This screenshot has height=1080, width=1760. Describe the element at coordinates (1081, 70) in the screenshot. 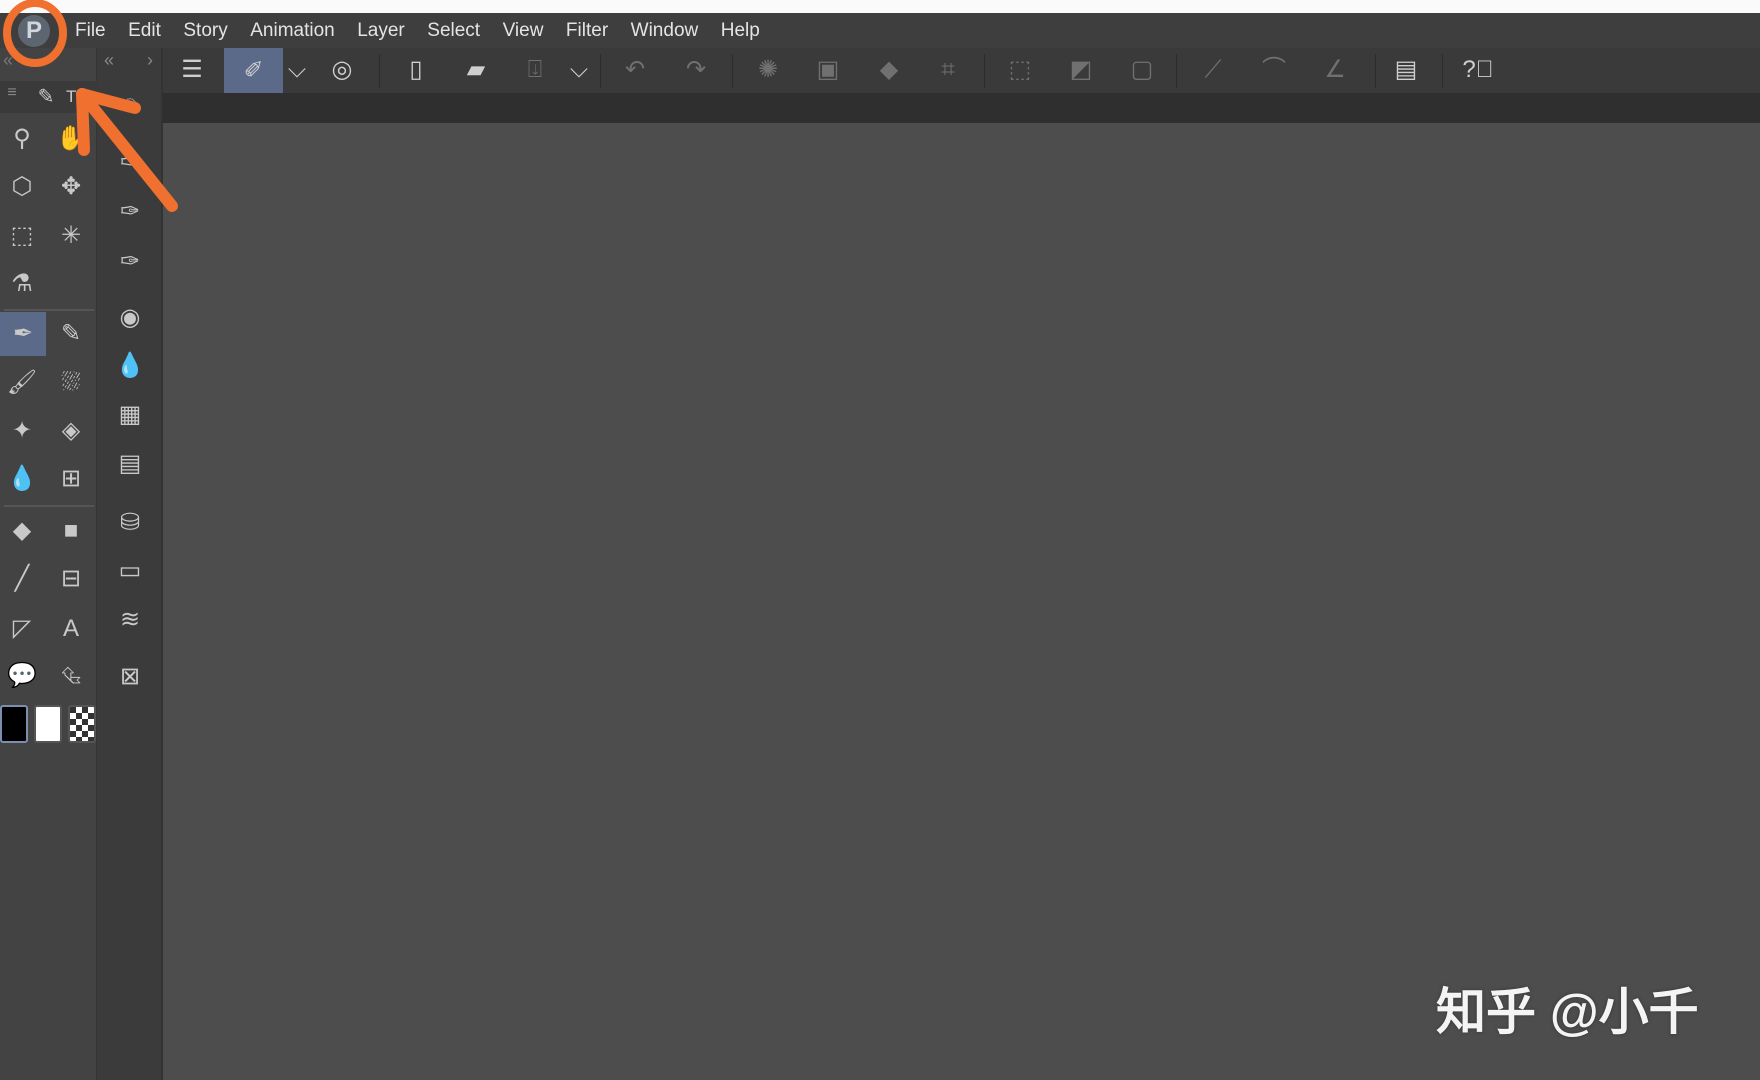

I see `invert-selection-icon: ◩` at that location.